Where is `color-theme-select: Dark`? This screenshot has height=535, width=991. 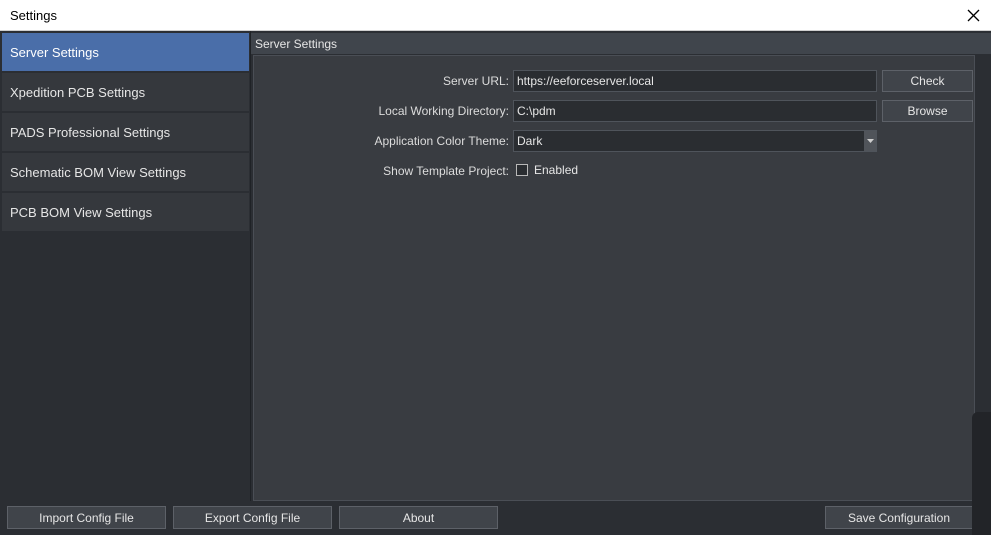
color-theme-select: Dark is located at coordinates (695, 141).